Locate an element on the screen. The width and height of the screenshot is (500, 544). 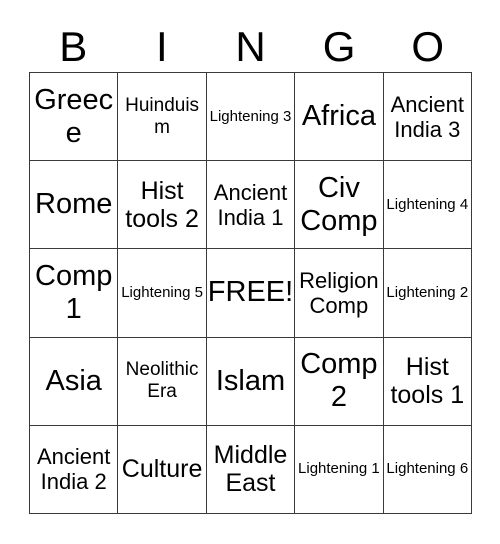
bingo-cell-label: Rome is located at coordinates (74, 204).